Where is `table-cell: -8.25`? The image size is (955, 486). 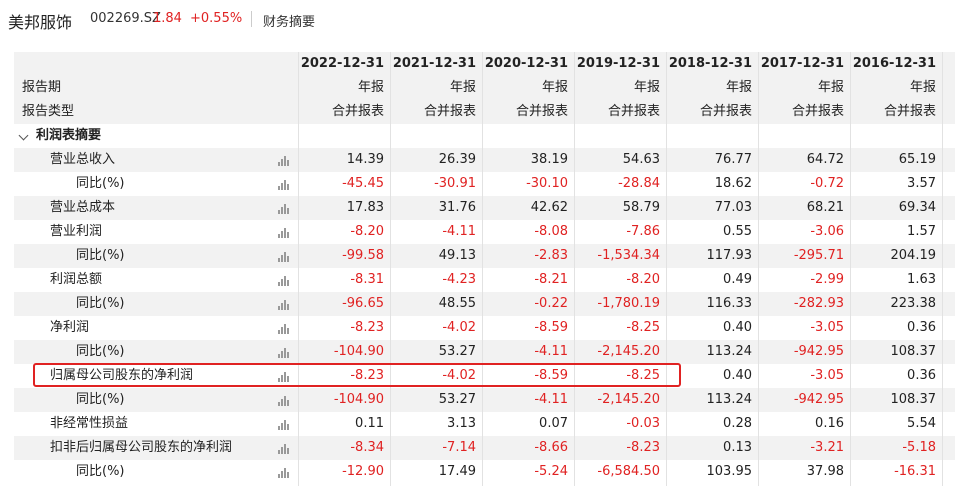
table-cell: -8.25 is located at coordinates (643, 327).